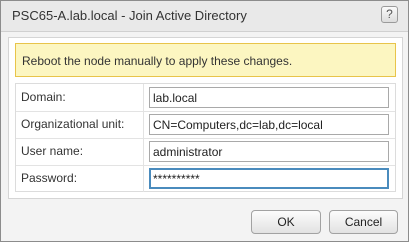  I want to click on form-row-password: Password:, so click(205, 178).